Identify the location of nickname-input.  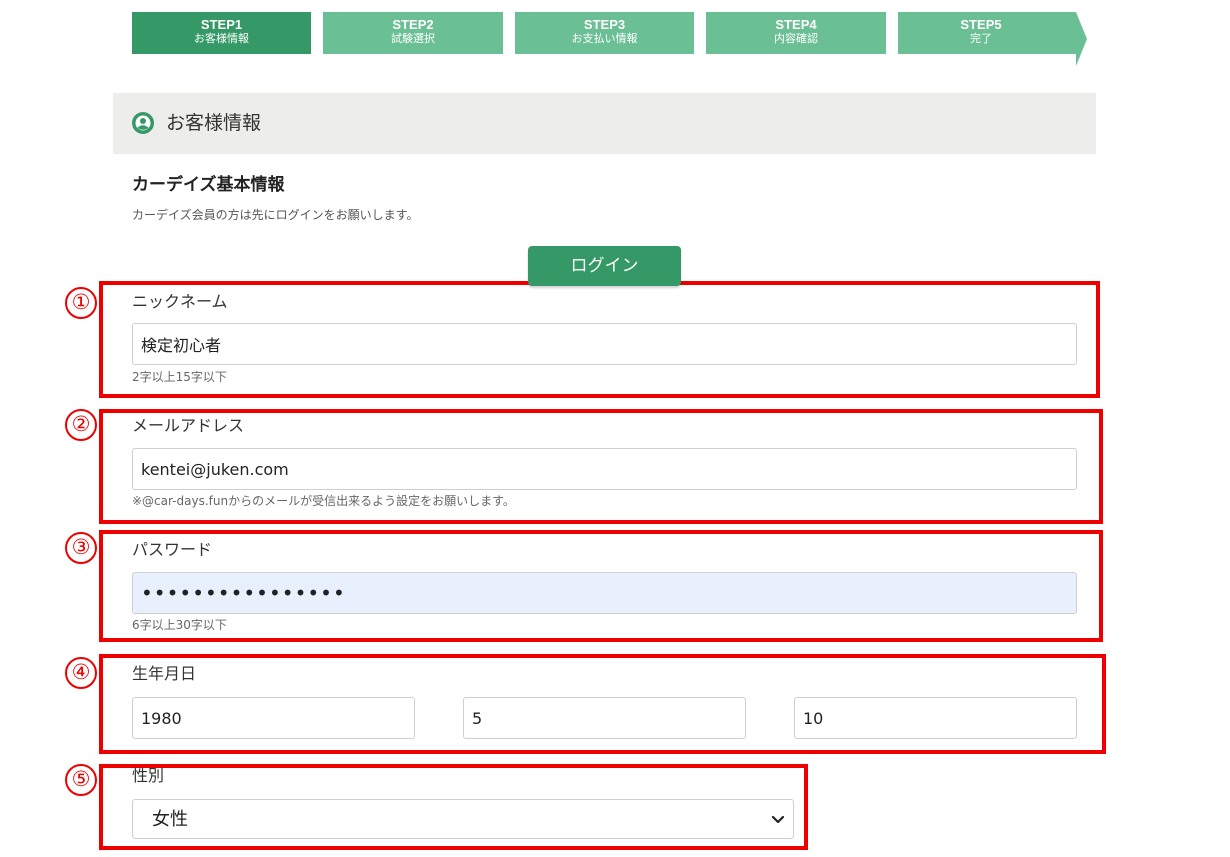
(604, 344).